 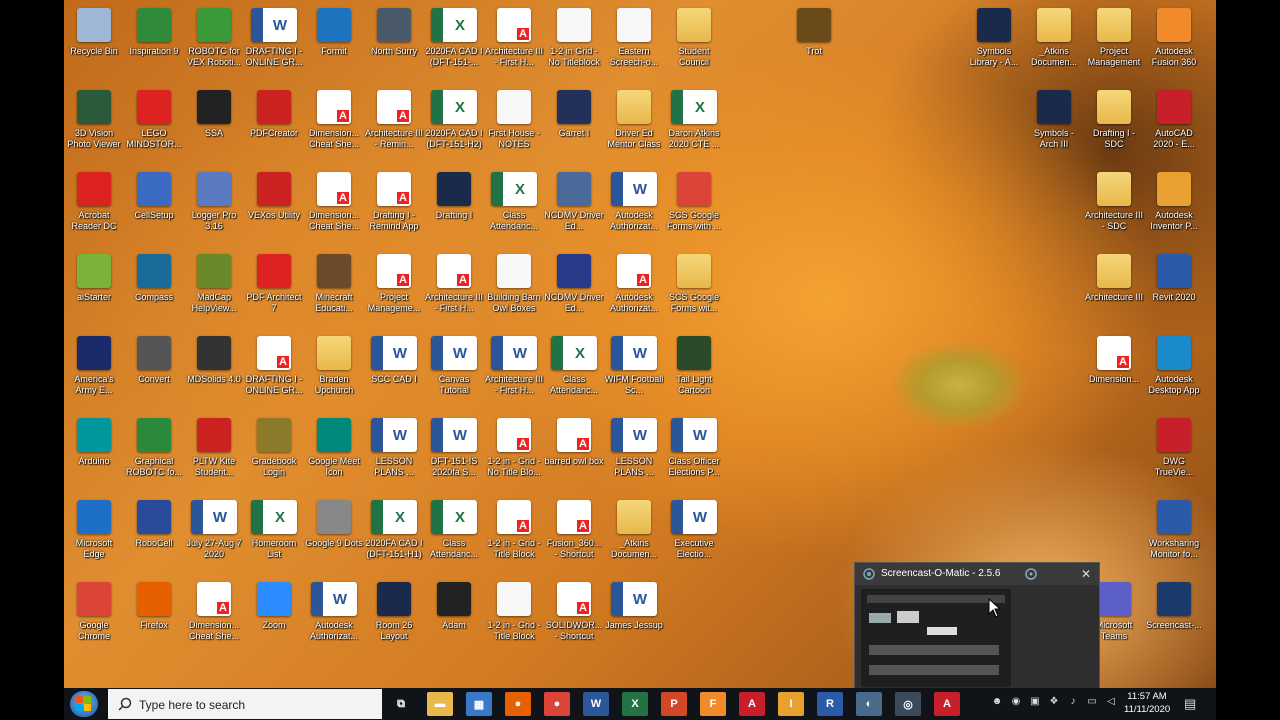 I want to click on desktop-icon: 1-2 in - Grid - Title Block, so click(x=514, y=534).